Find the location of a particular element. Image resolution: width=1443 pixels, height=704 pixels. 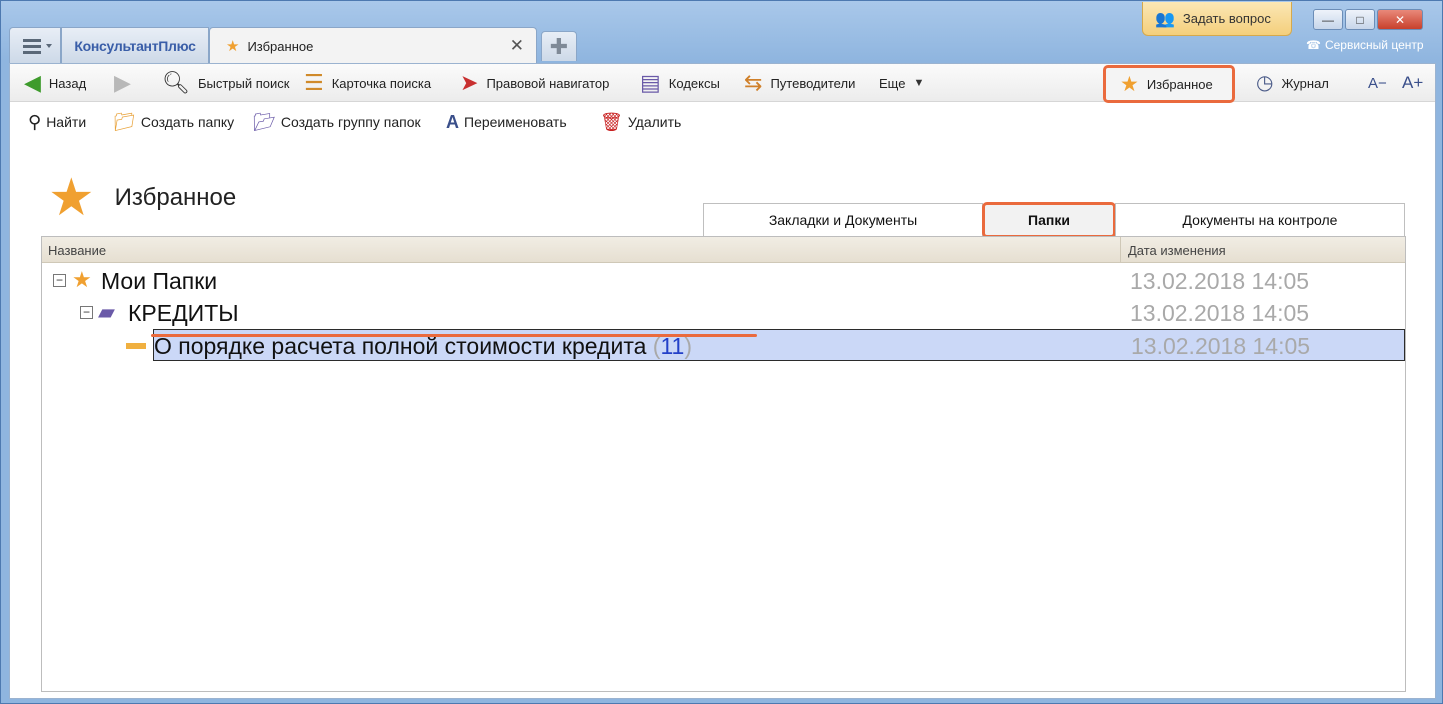

column-date-header: Дата изменения is located at coordinates (1177, 250).